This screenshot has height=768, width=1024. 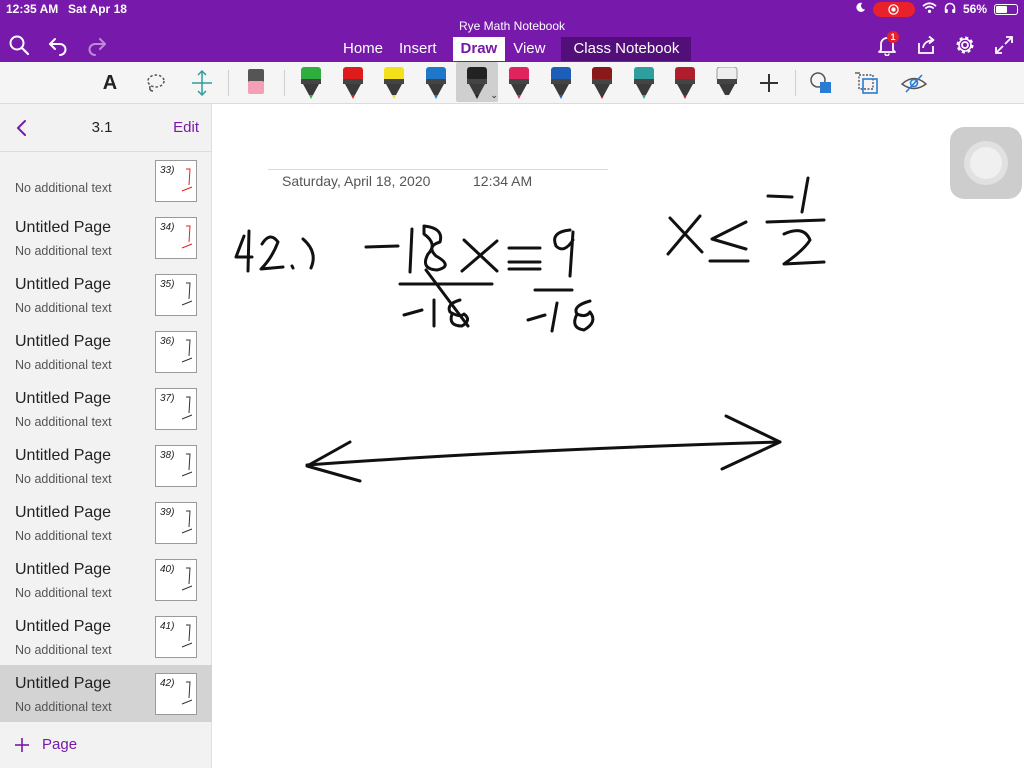 What do you see at coordinates (186, 127) in the screenshot?
I see `edit-button: Edit` at bounding box center [186, 127].